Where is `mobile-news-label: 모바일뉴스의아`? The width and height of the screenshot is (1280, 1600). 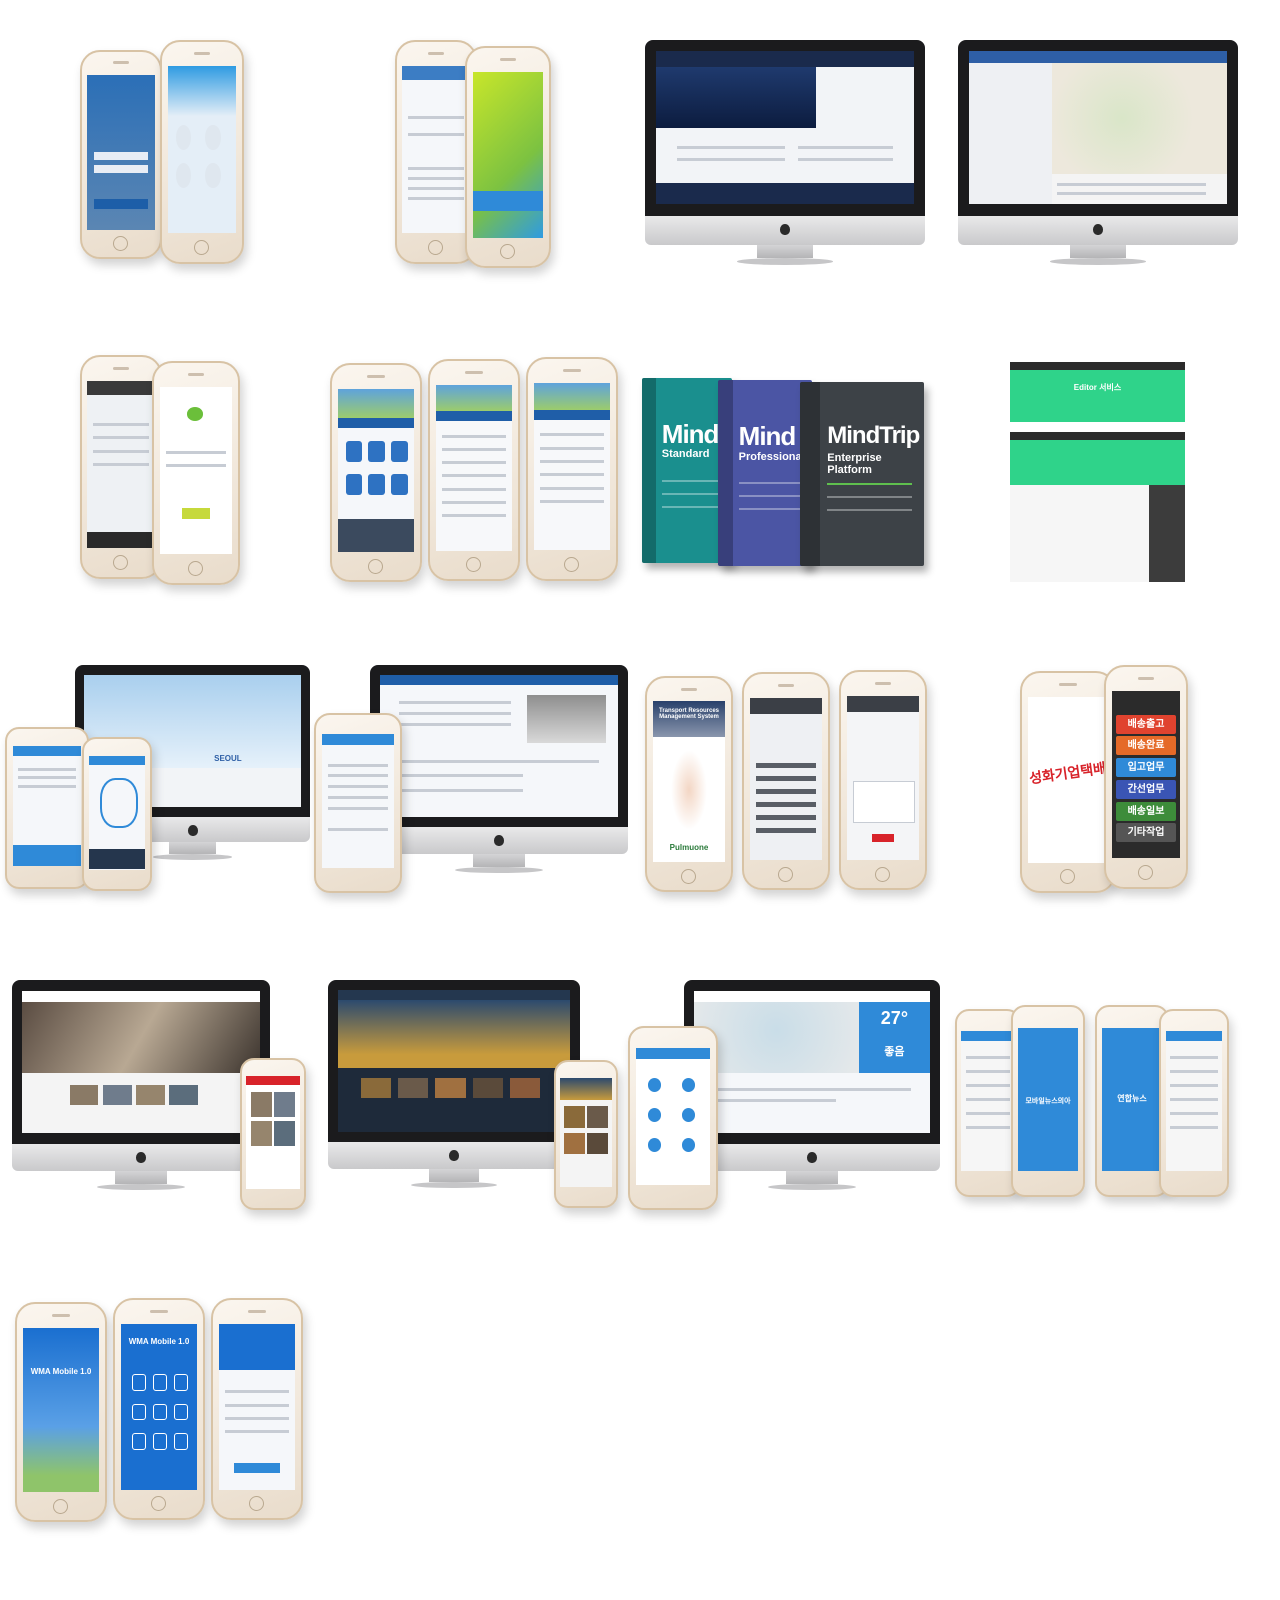 mobile-news-label: 모바일뉴스의아 is located at coordinates (1048, 1102).